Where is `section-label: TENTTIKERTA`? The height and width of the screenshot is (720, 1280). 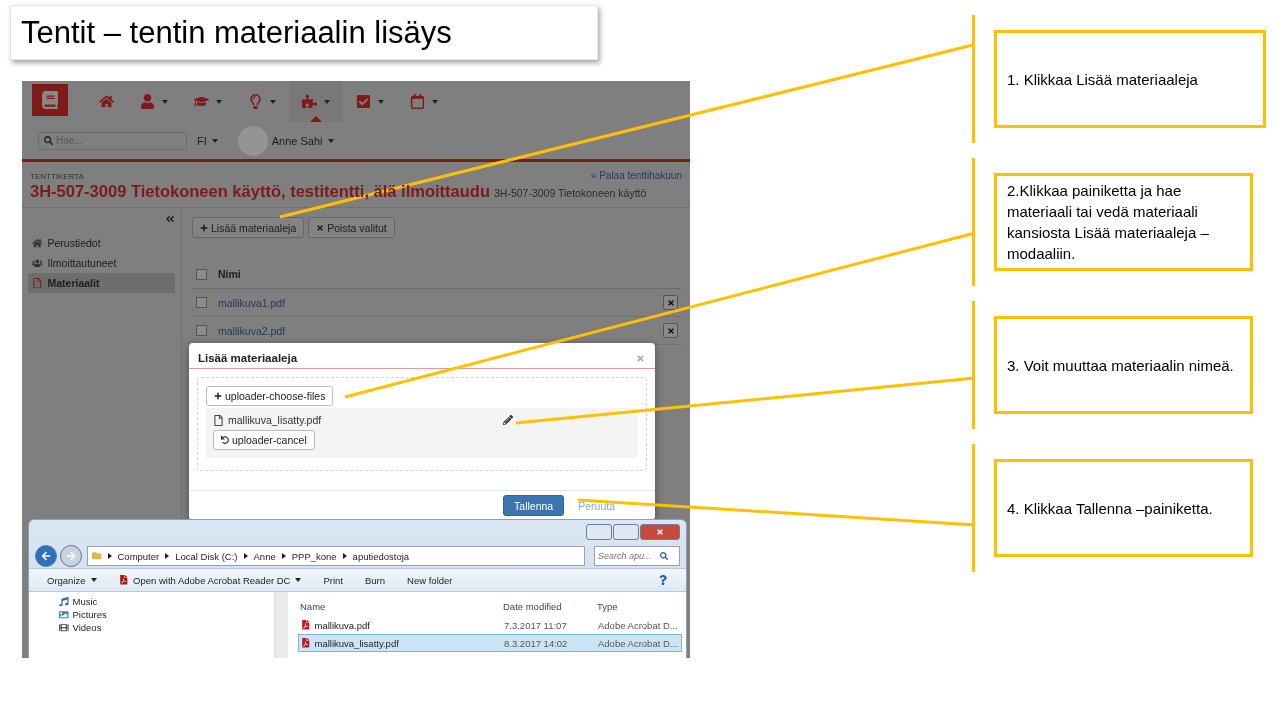 section-label: TENTTIKERTA is located at coordinates (57, 176).